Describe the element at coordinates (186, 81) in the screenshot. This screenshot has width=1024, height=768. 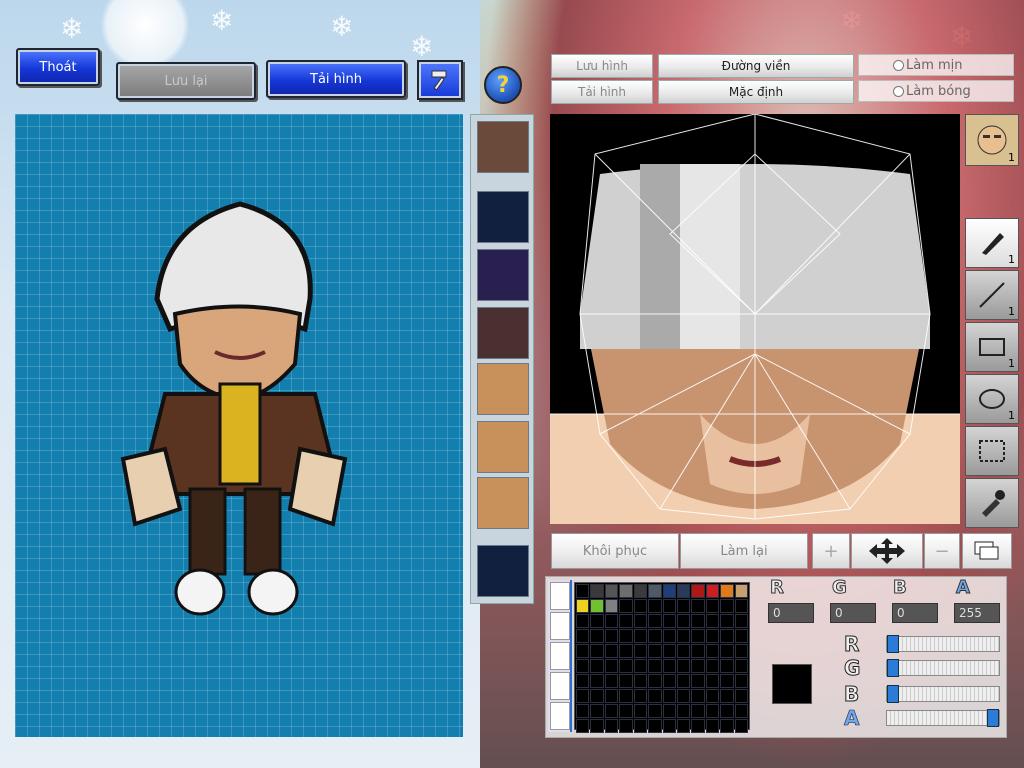
I see `save-button: Lưu lại` at that location.